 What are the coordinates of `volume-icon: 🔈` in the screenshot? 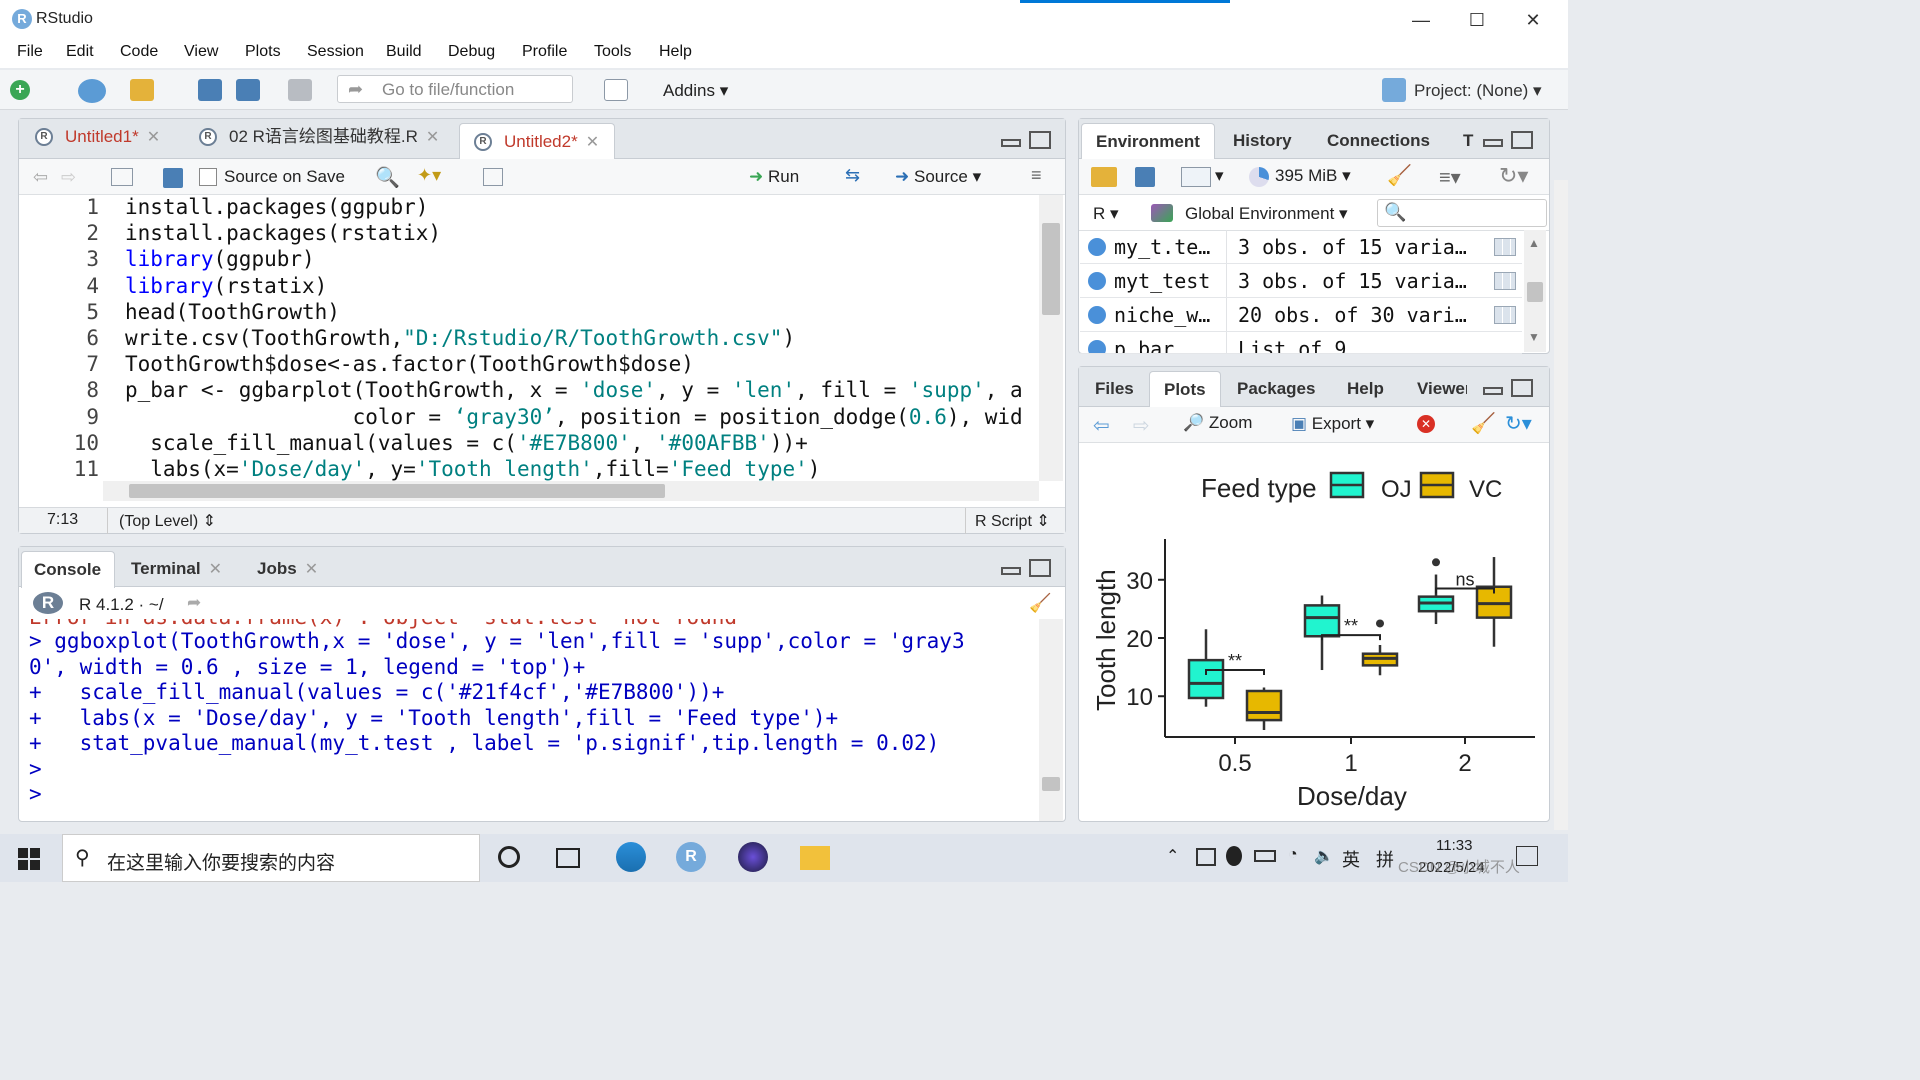 It's located at (1324, 856).